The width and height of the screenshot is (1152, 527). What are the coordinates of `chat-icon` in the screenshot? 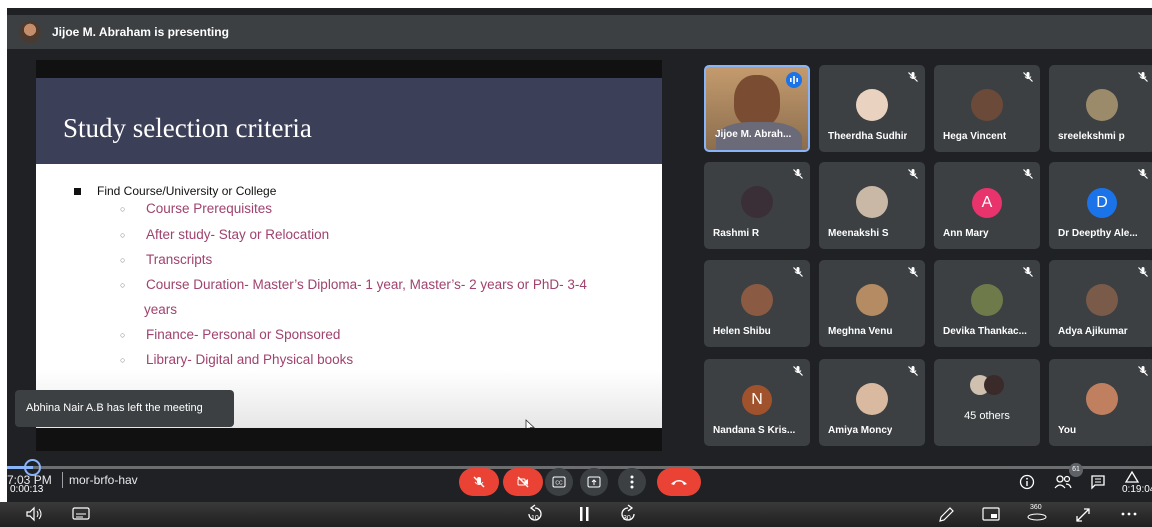 It's located at (1098, 482).